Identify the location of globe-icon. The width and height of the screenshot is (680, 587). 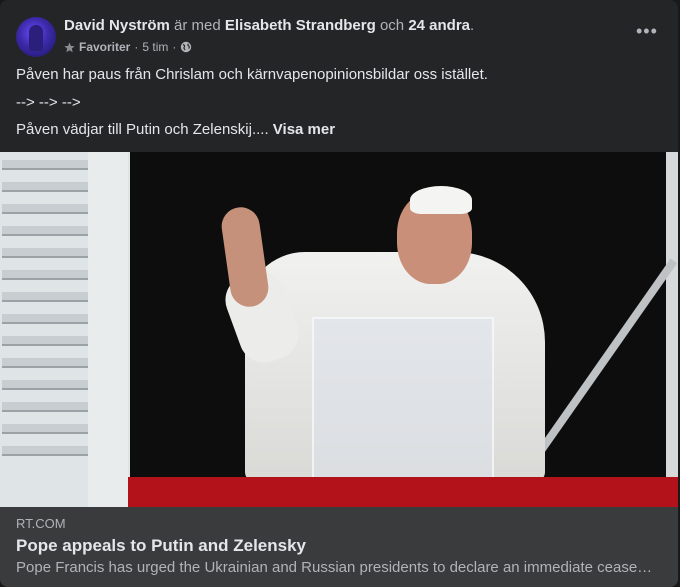
(186, 47).